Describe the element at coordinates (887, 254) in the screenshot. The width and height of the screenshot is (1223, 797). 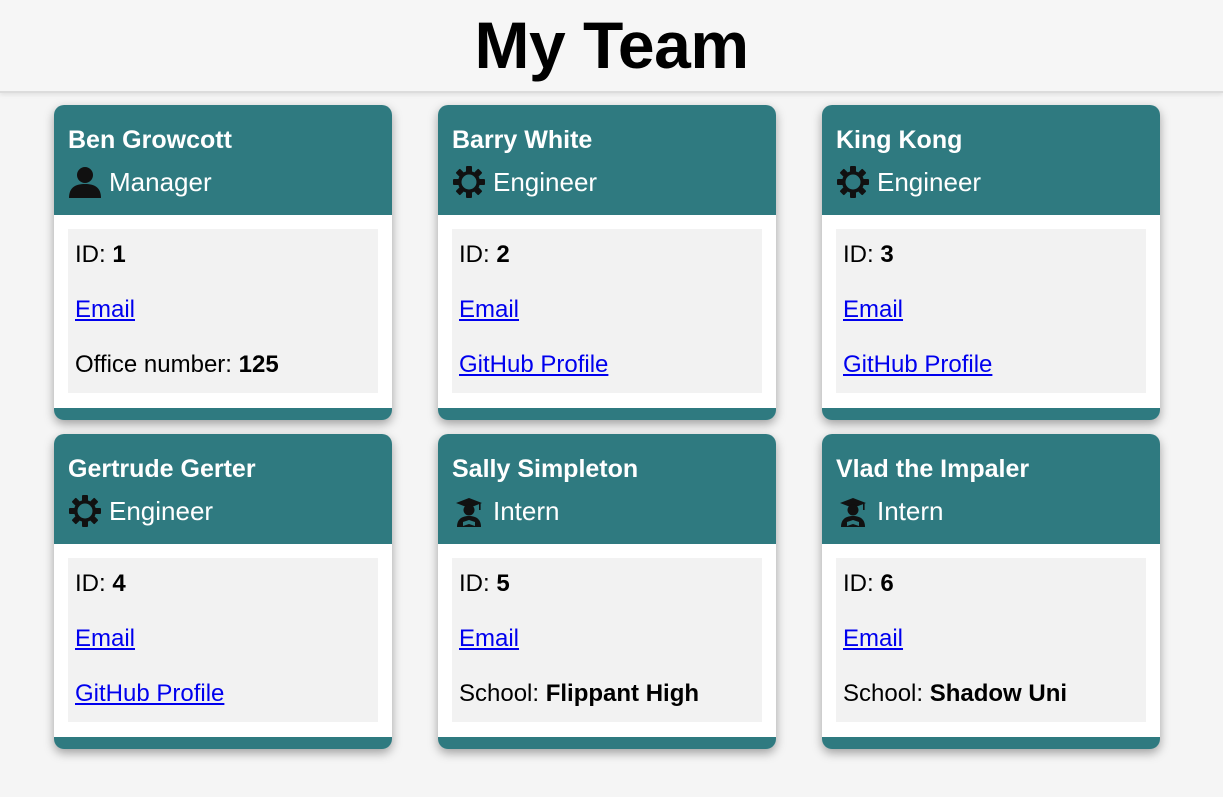
I see `id-value: 3` at that location.